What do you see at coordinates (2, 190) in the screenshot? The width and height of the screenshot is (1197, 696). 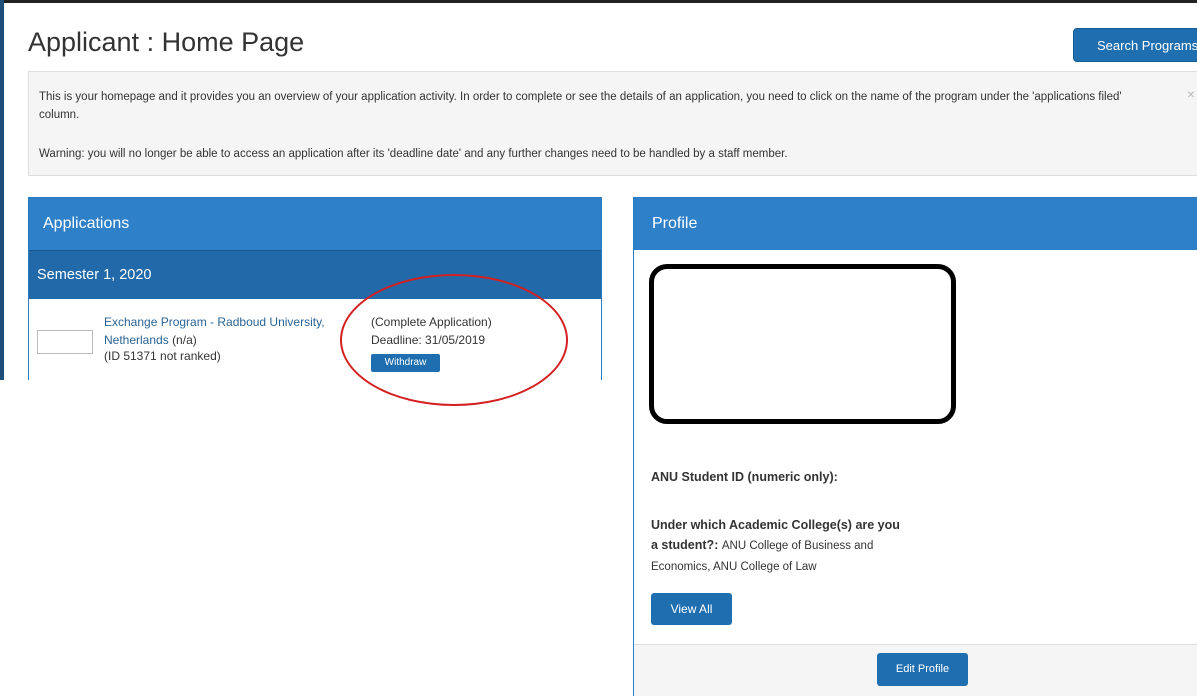 I see `left-border` at bounding box center [2, 190].